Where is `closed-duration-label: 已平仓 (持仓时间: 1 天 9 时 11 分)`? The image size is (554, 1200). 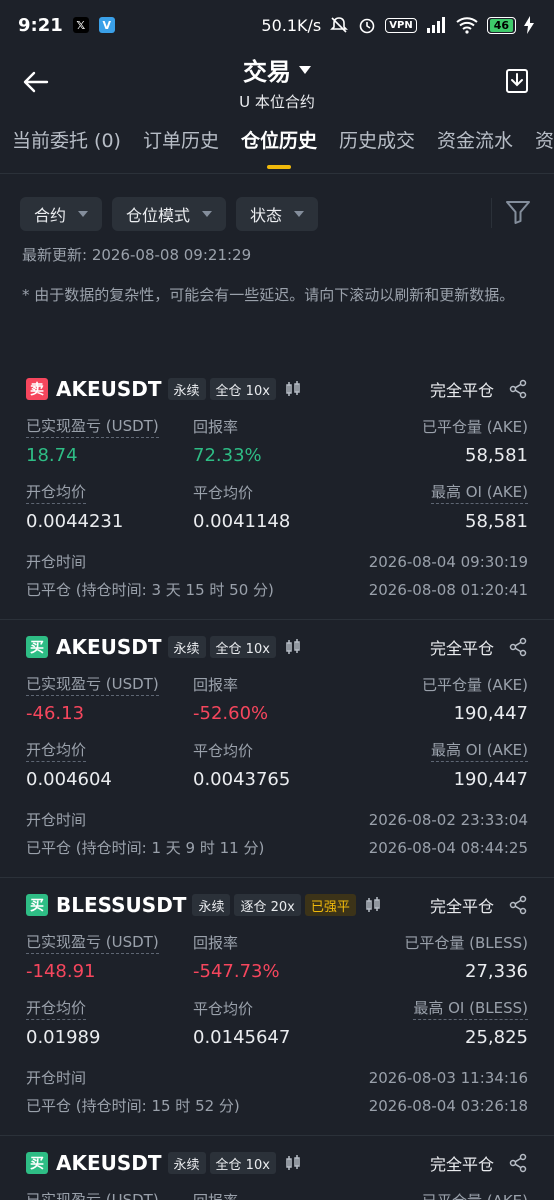 closed-duration-label: 已平仓 (持仓时间: 1 天 9 时 11 分) is located at coordinates (145, 848).